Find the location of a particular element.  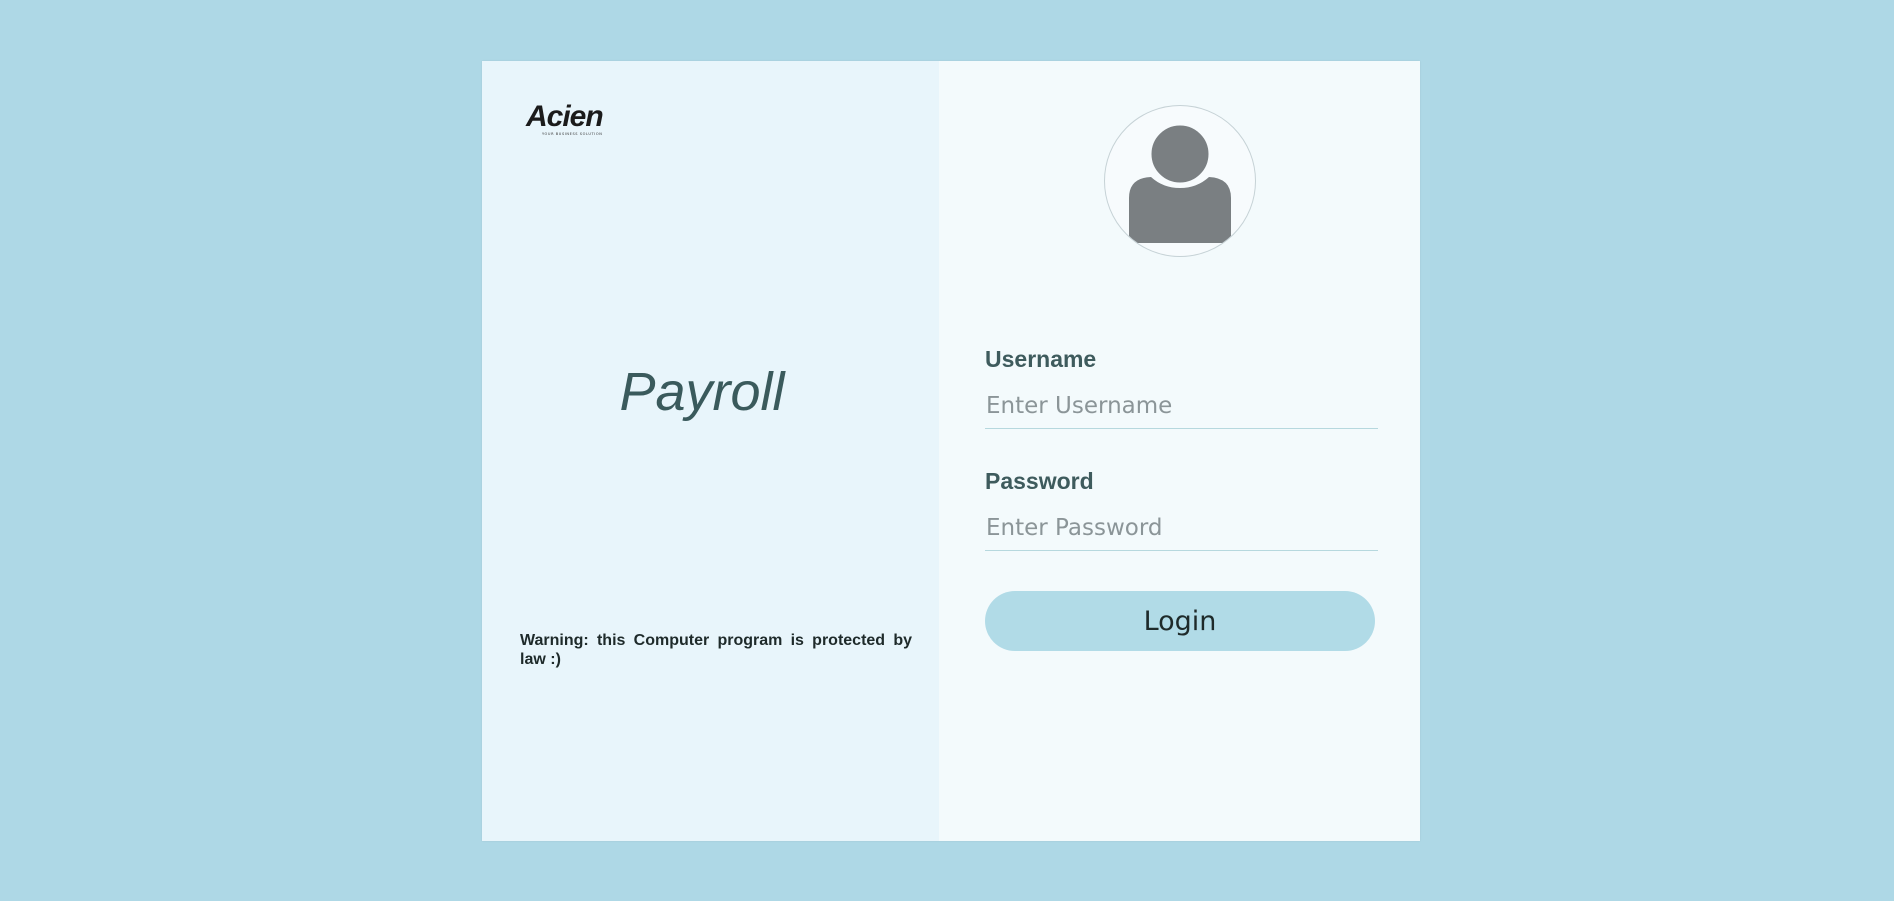

logo-tagline: YOUR BUSINESS SOLUTION is located at coordinates (572, 134).